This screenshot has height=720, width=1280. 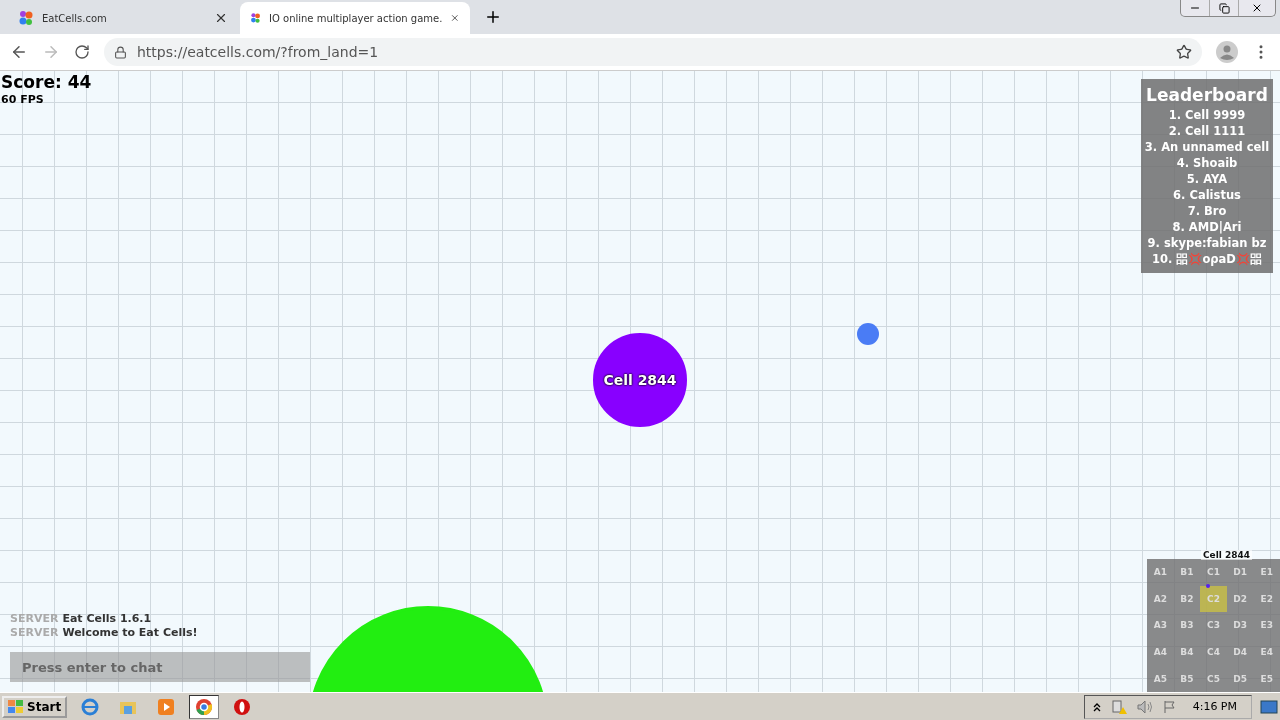 I want to click on minimap-sector: D1, so click(x=1240, y=573).